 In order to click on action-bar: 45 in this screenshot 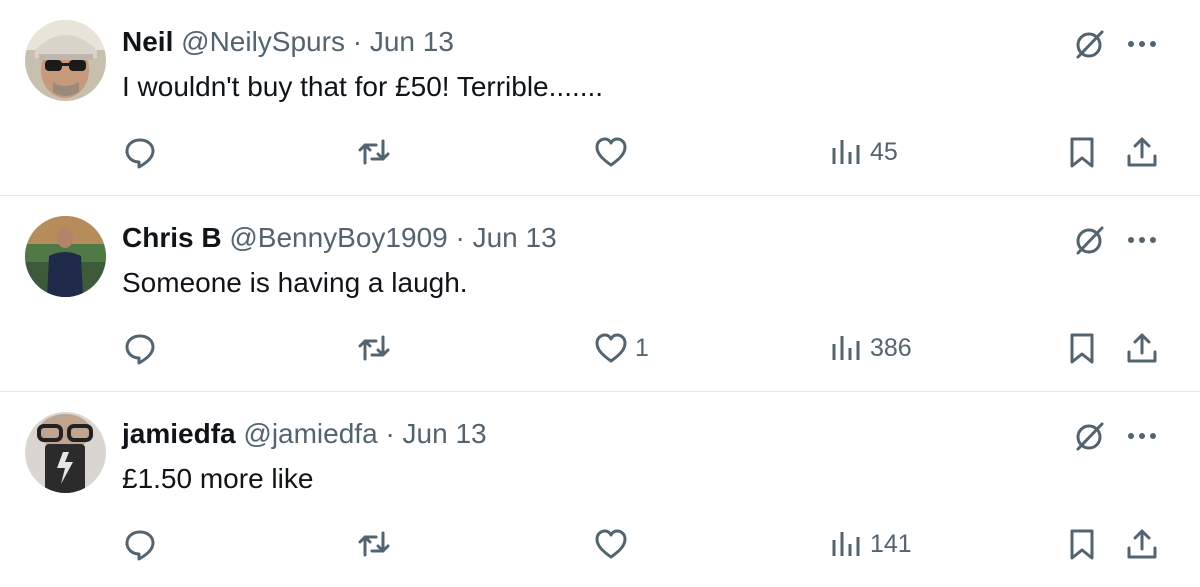, I will do `click(600, 152)`.